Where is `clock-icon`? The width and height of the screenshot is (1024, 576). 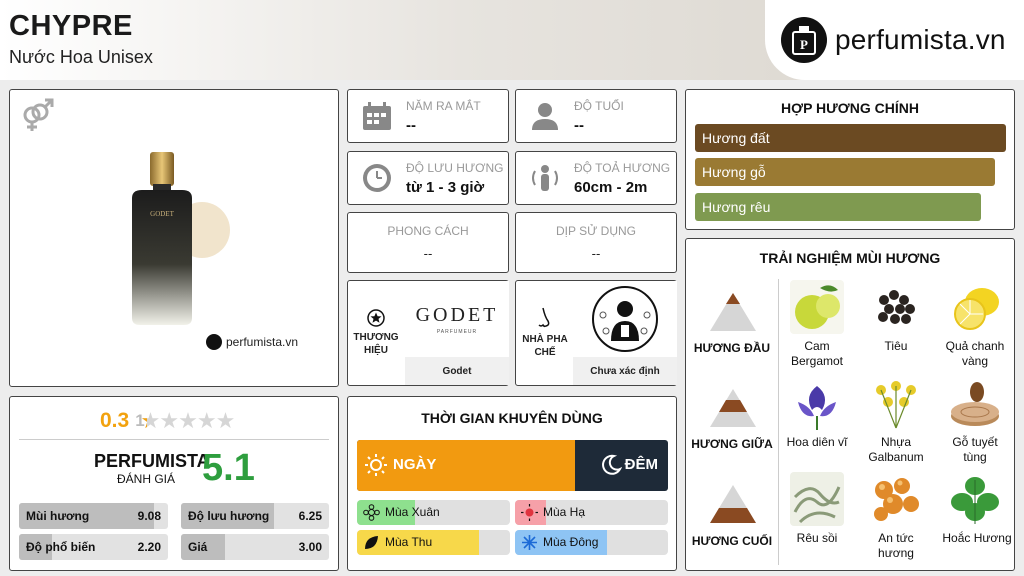 clock-icon is located at coordinates (377, 178).